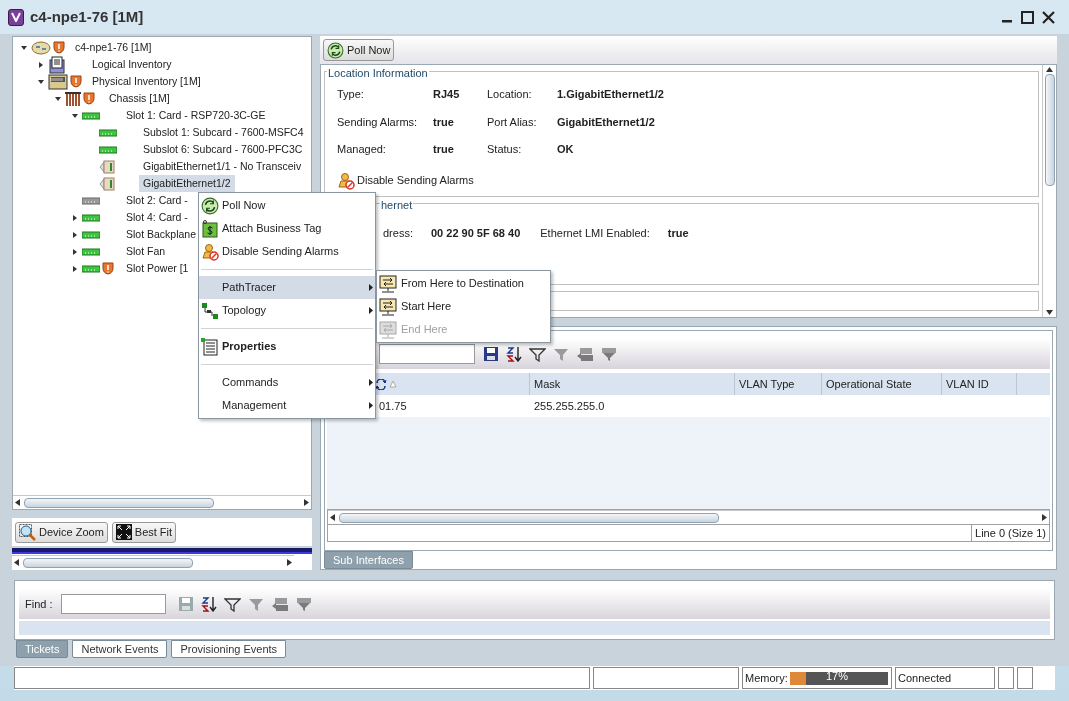 Image resolution: width=1069 pixels, height=701 pixels. I want to click on field-value: OK, so click(566, 149).